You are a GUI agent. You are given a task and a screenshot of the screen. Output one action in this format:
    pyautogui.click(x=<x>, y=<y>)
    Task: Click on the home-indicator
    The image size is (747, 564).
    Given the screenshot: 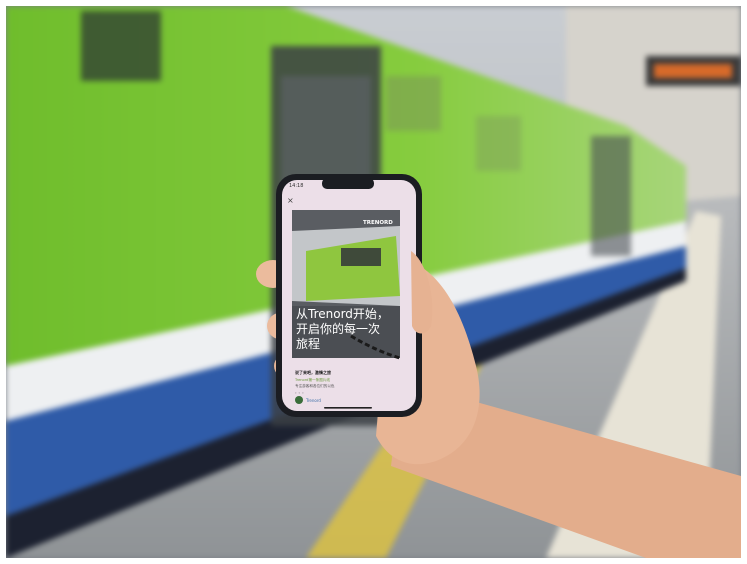 What is the action you would take?
    pyautogui.click(x=348, y=408)
    